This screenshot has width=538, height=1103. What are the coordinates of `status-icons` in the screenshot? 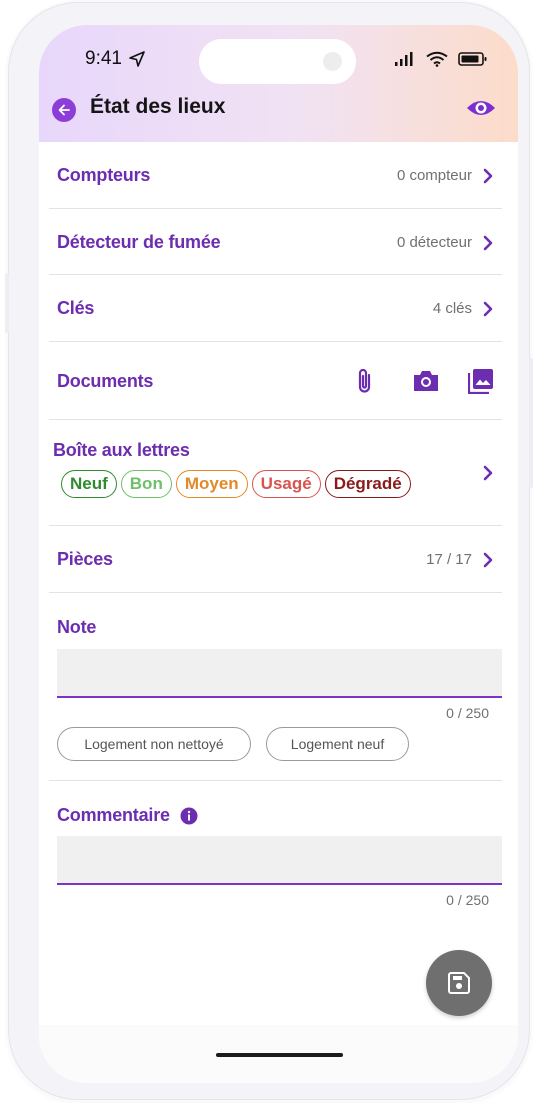 It's located at (441, 59).